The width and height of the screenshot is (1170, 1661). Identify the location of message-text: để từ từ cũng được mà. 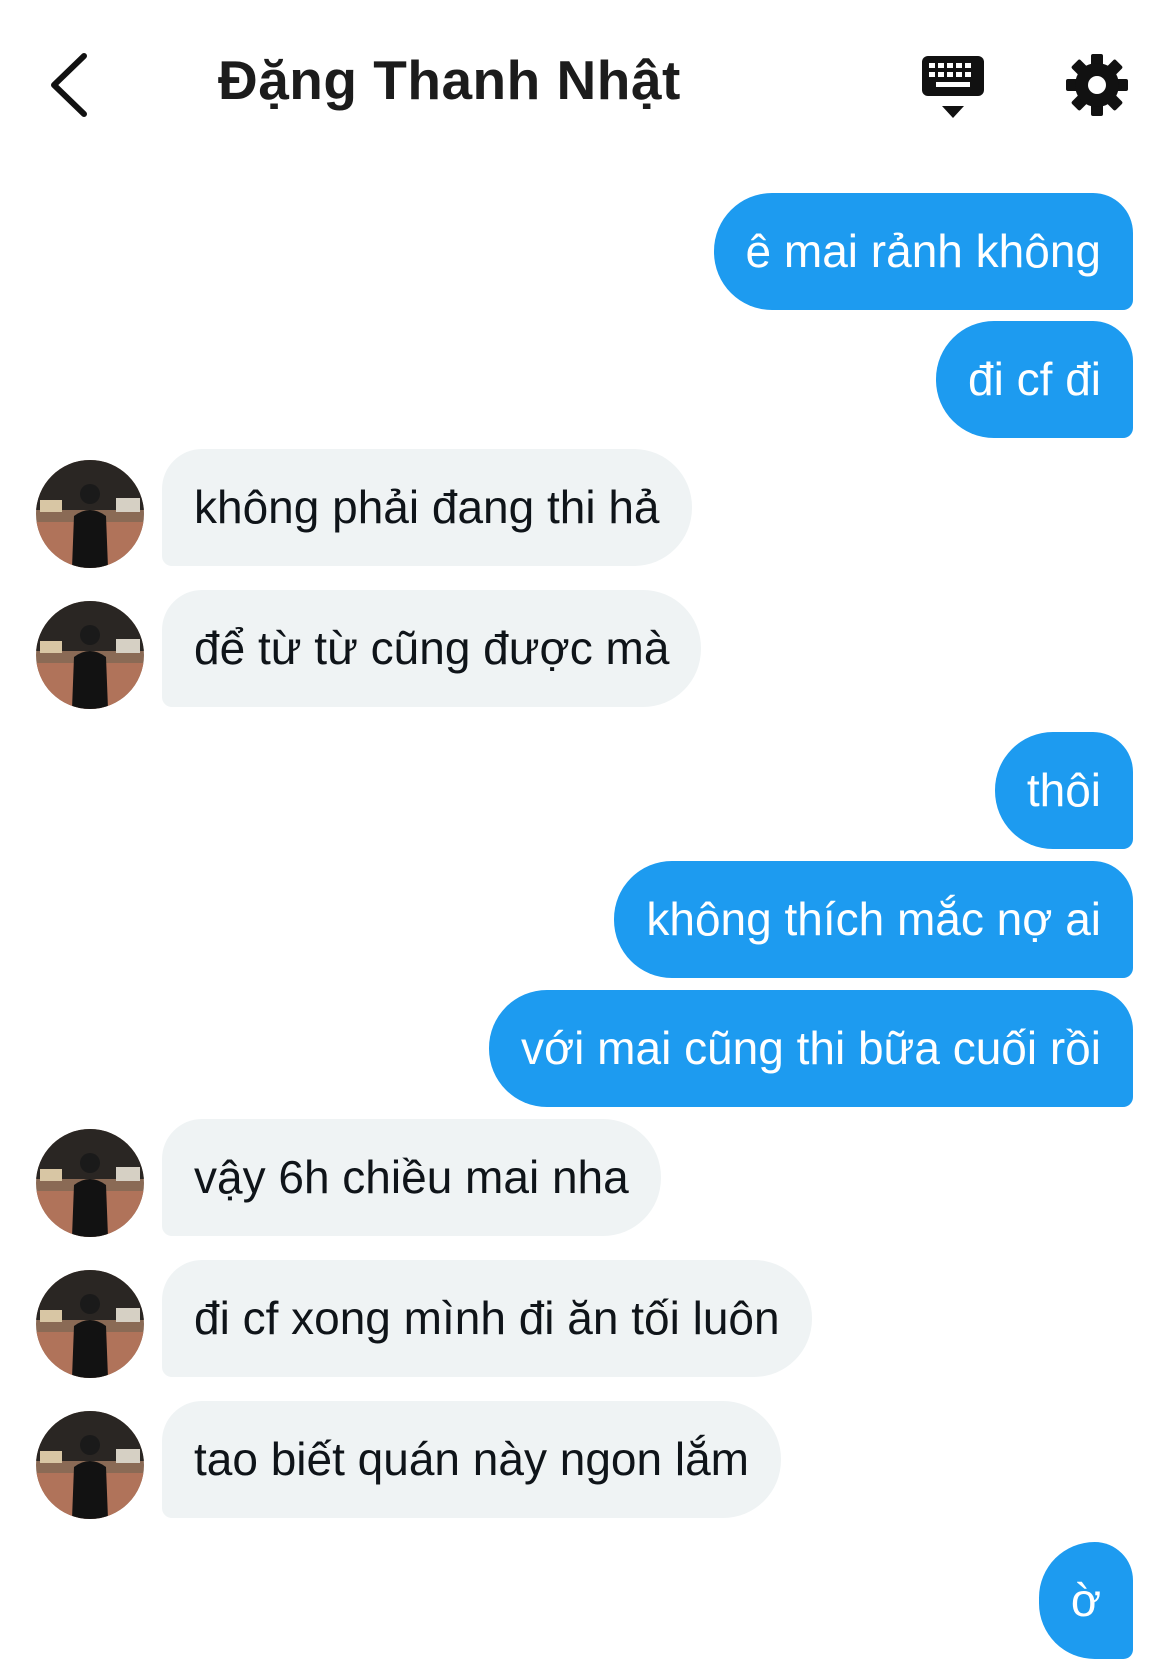
(432, 648).